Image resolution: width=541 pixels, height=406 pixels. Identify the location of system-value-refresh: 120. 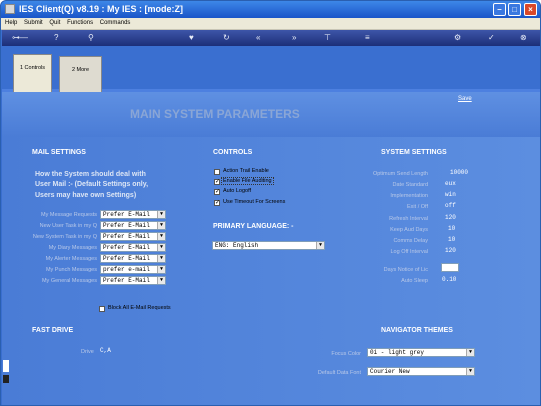
(450, 217).